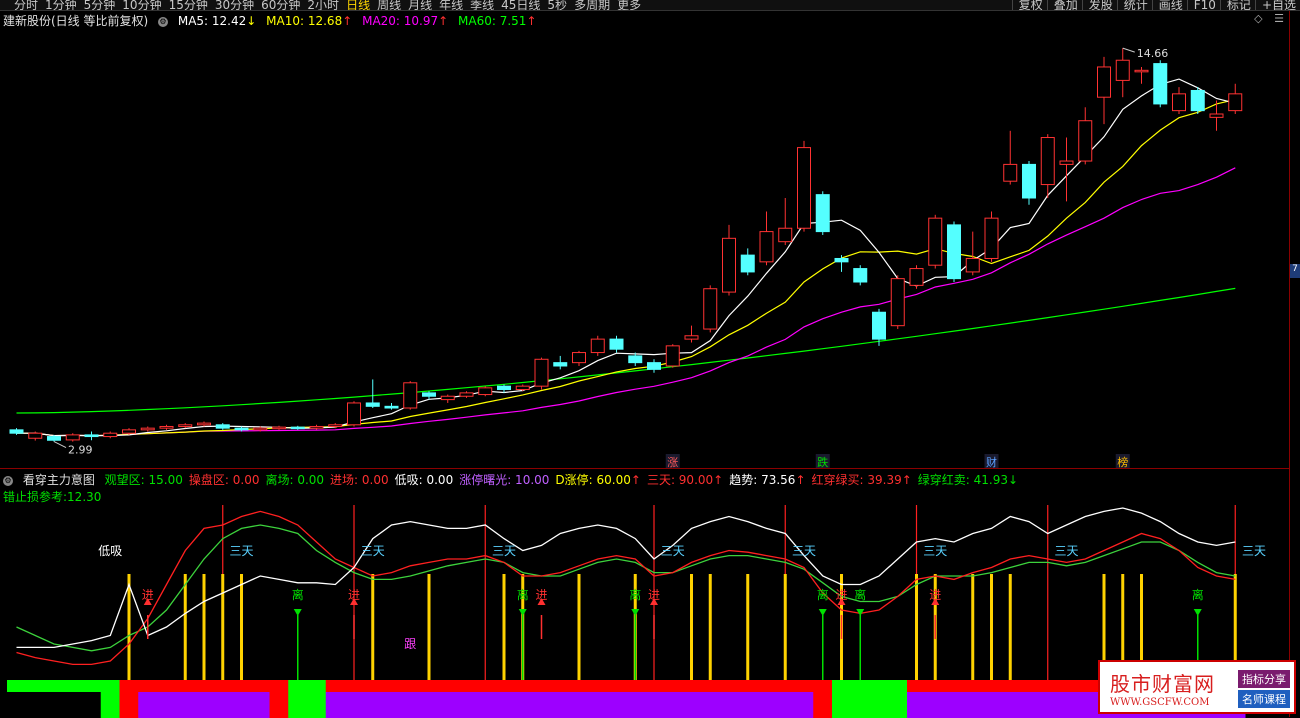 The width and height of the screenshot is (1300, 718). I want to click on signal-arrow-icon, so click(635, 612).